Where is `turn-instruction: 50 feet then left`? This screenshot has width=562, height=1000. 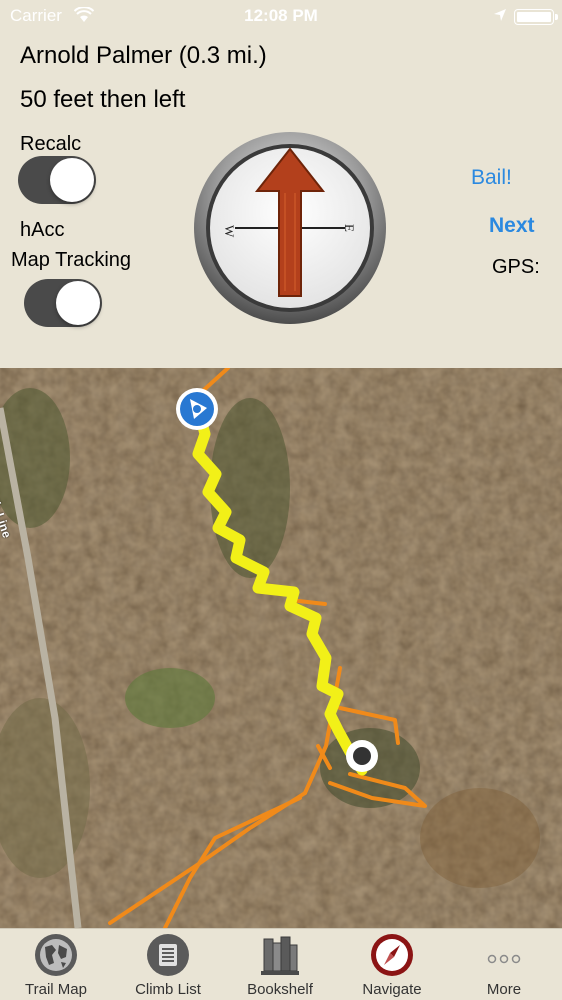
turn-instruction: 50 feet then left is located at coordinates (103, 99).